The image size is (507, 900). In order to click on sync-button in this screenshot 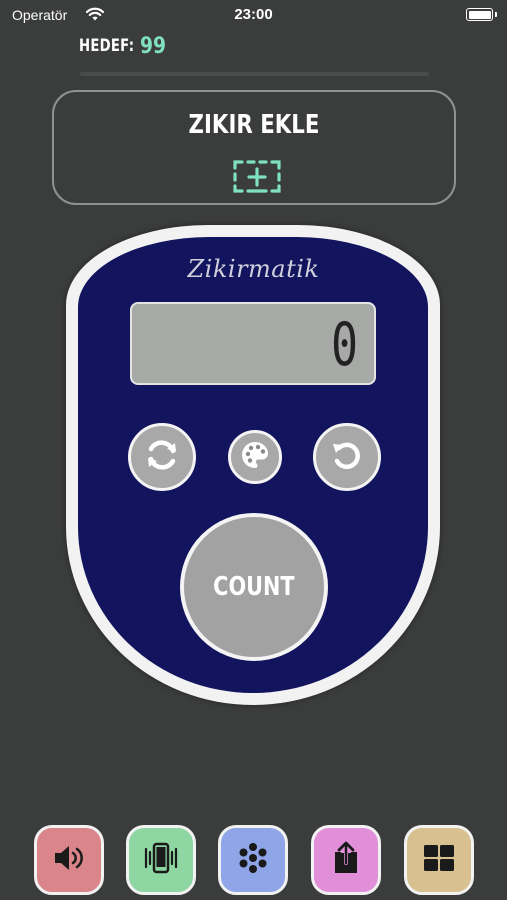, I will do `click(162, 457)`.